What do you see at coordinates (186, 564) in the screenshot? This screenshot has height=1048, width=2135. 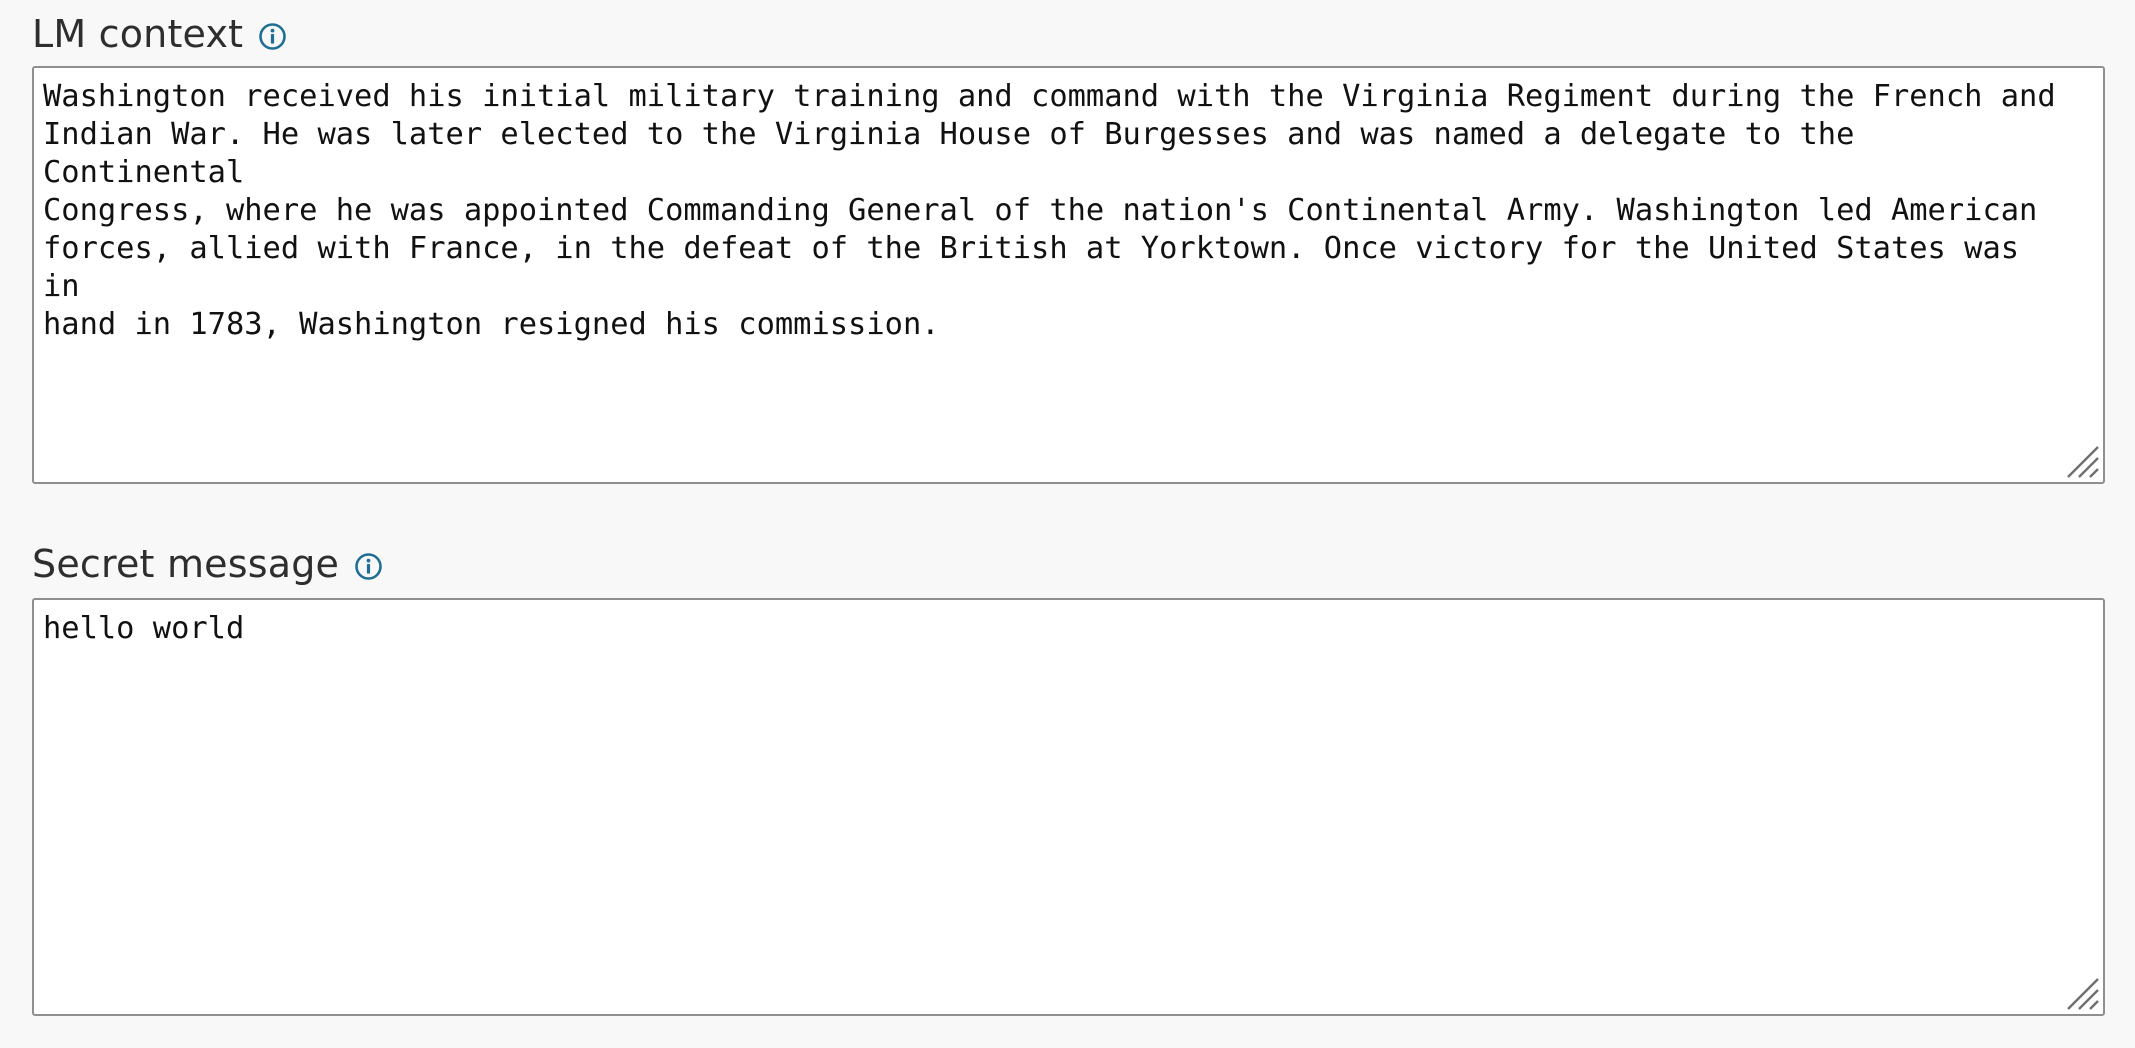 I see `secret-message-label: Secret message` at bounding box center [186, 564].